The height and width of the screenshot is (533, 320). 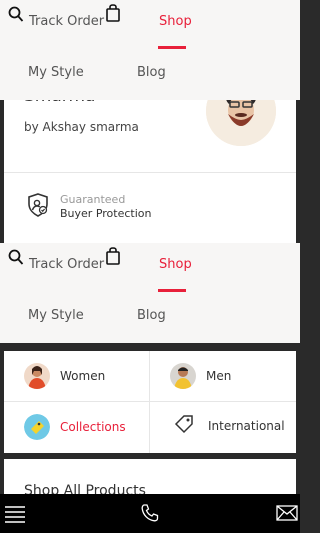 I want to click on shop-all-card: Shop All Products, so click(x=150, y=479).